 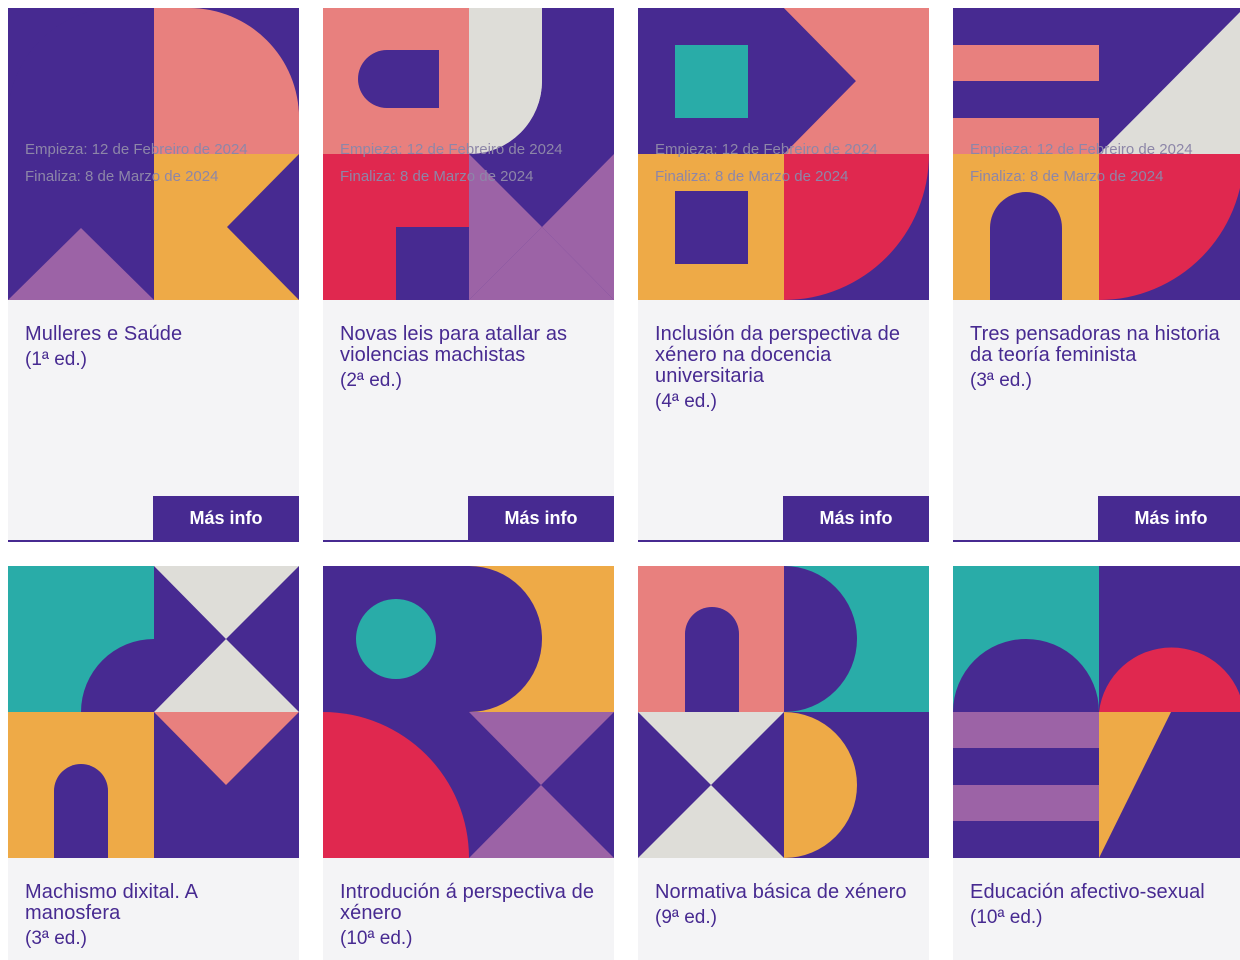 I want to click on course-card: Machismo dixital. A manosfera (3ª ed.), so click(x=153, y=763).